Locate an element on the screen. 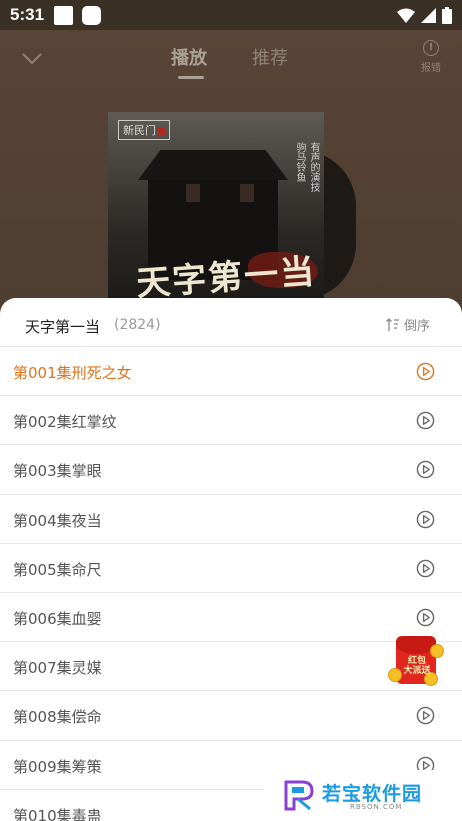 This screenshot has width=462, height=821. episode-title: 第005集命尺 is located at coordinates (57, 569).